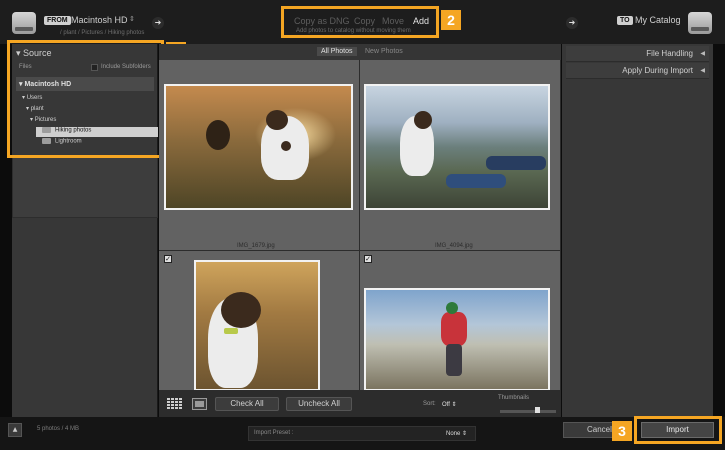 The width and height of the screenshot is (725, 450). What do you see at coordinates (231, 331) in the screenshot?
I see `collar` at bounding box center [231, 331].